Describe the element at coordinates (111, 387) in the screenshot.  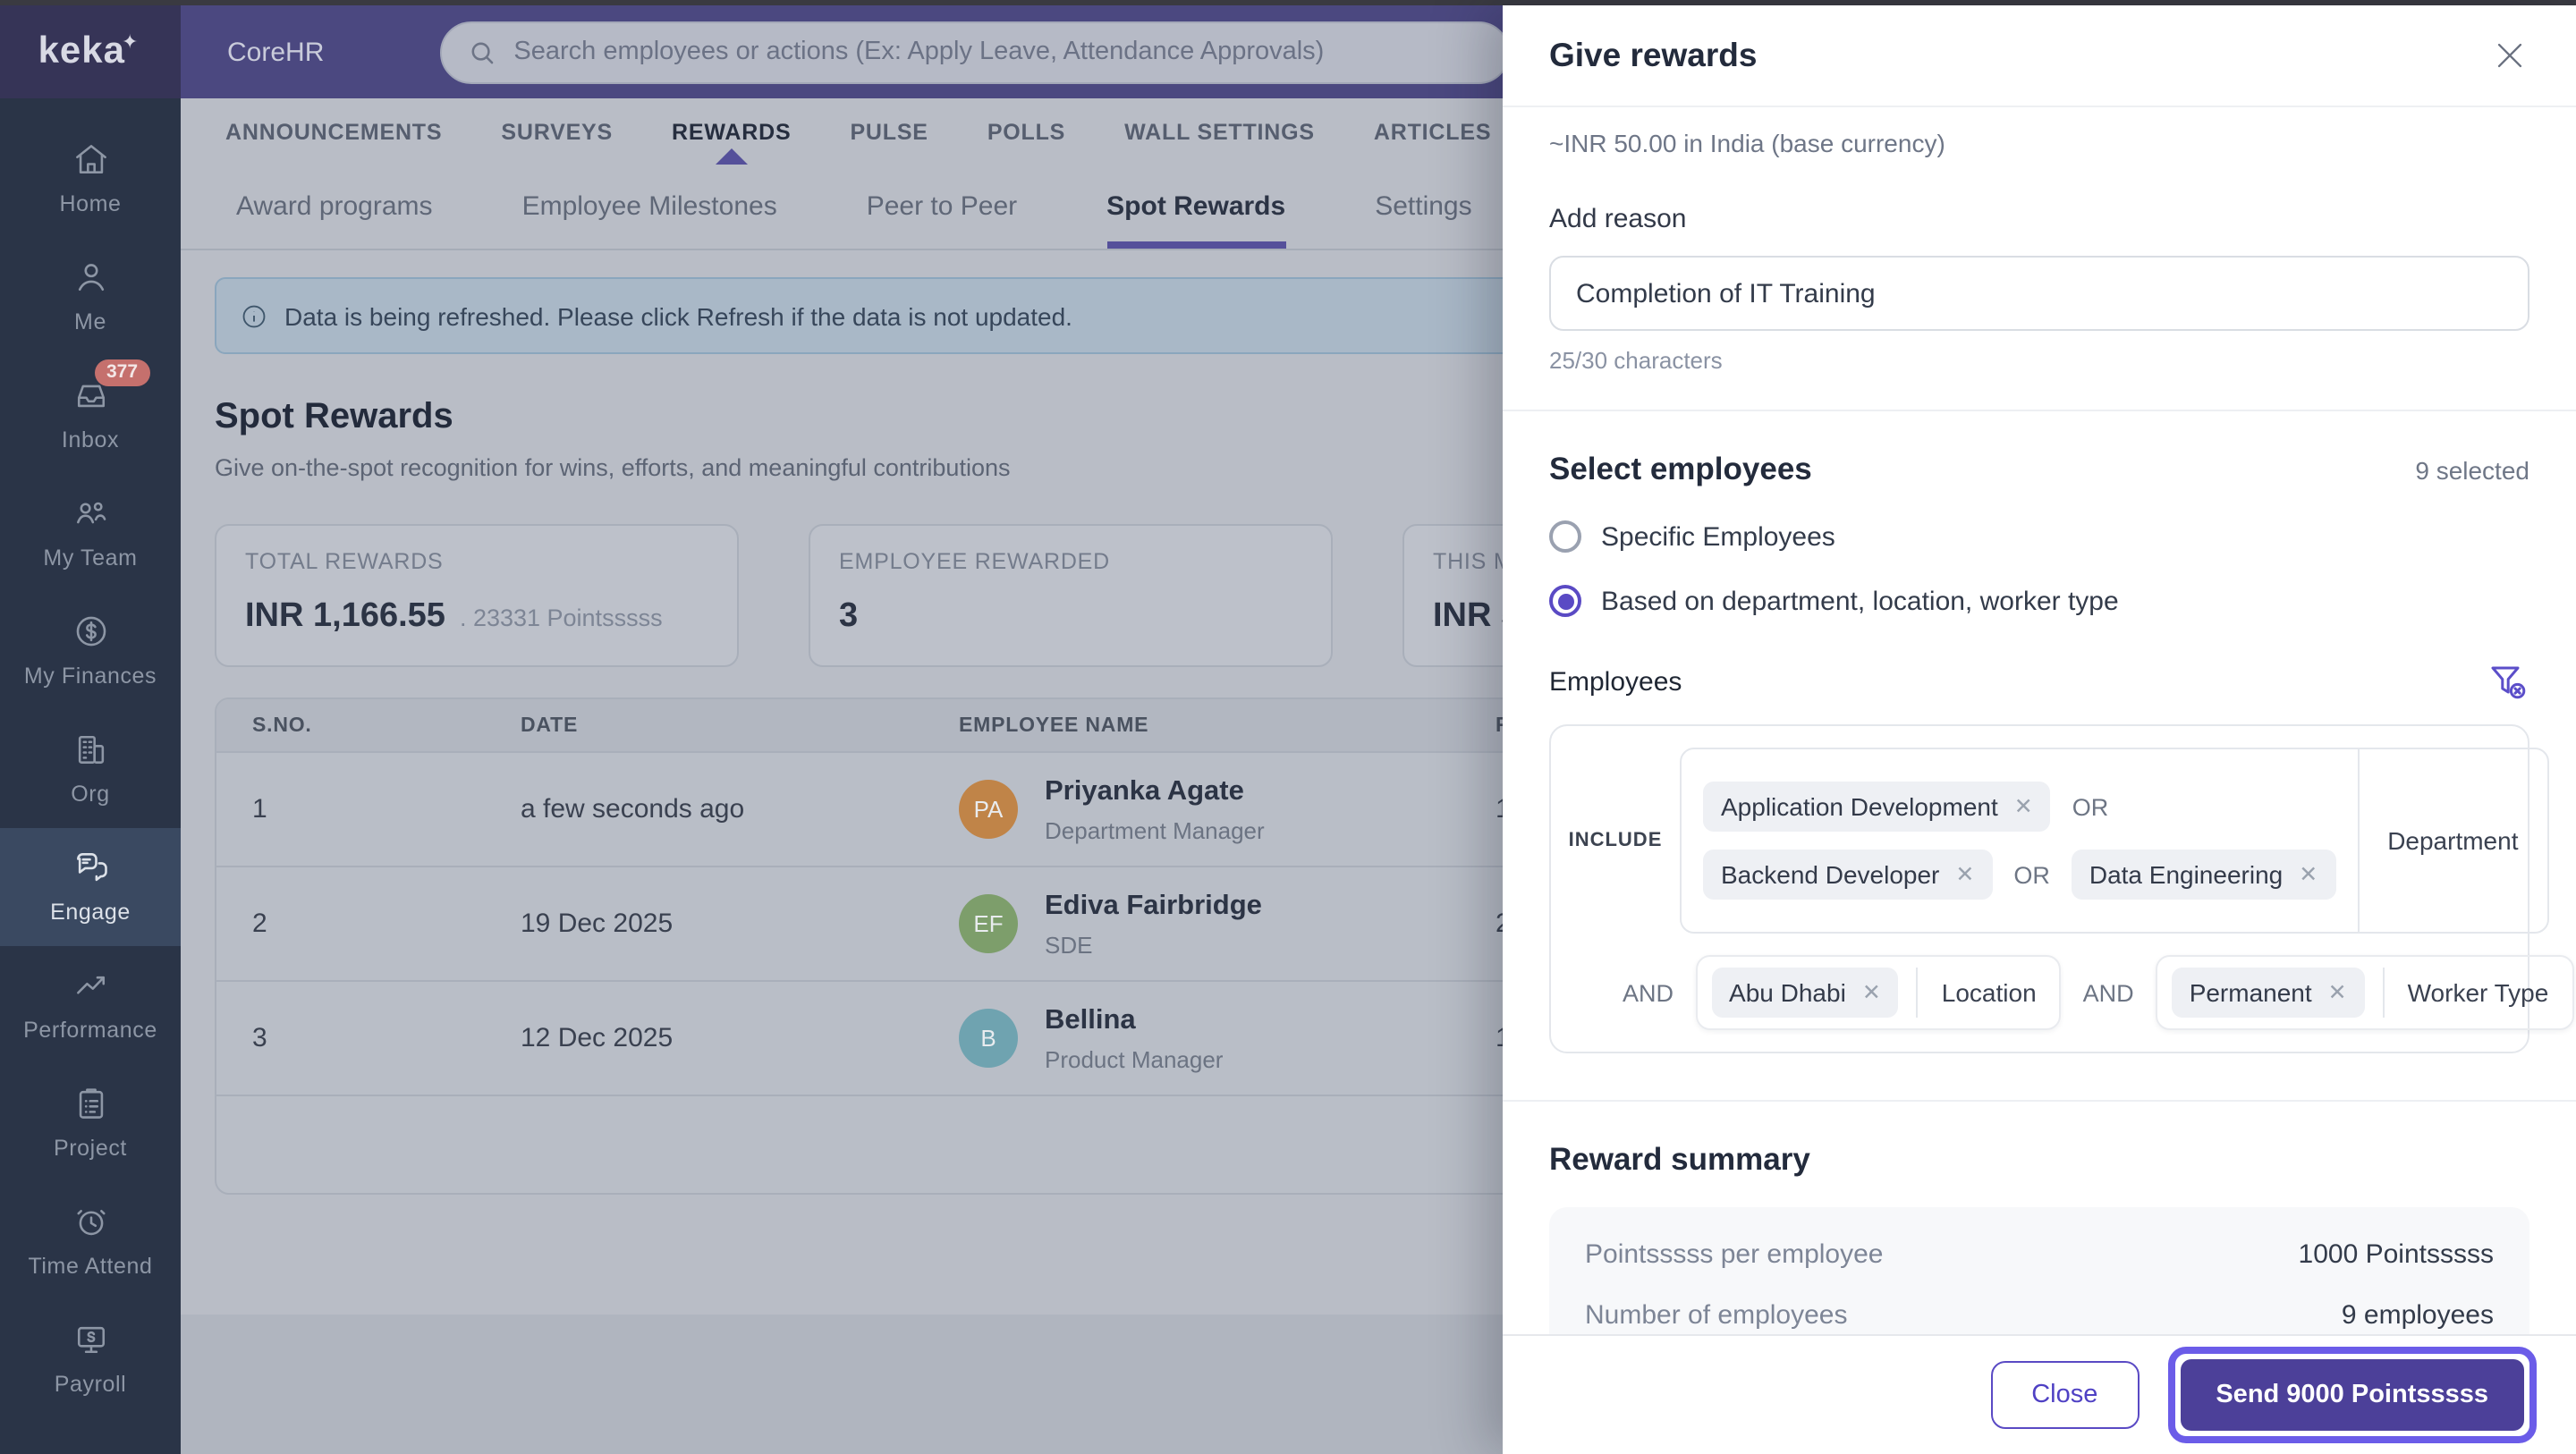
I see `inbox-icon: 377` at that location.